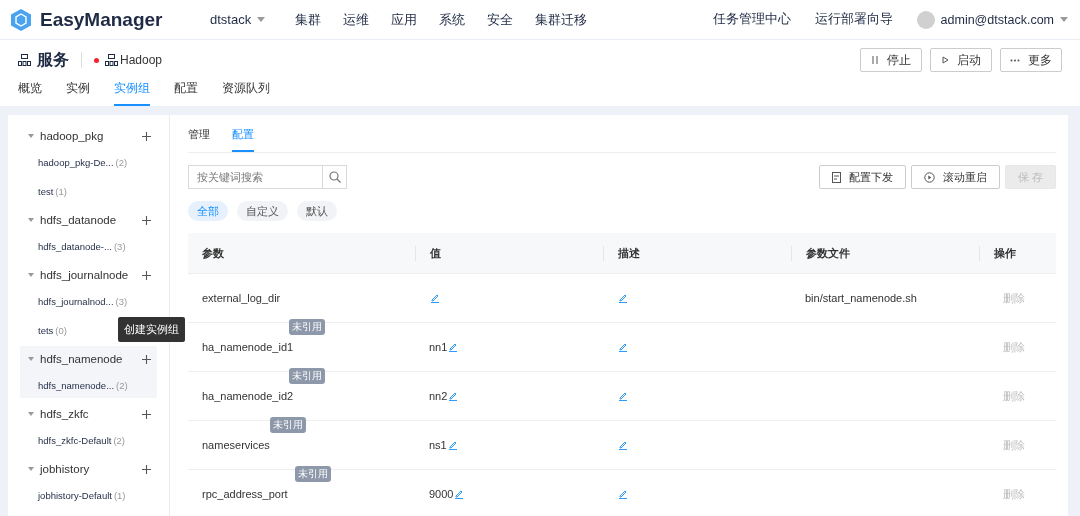 The height and width of the screenshot is (516, 1080). I want to click on search-icon, so click(334, 177).